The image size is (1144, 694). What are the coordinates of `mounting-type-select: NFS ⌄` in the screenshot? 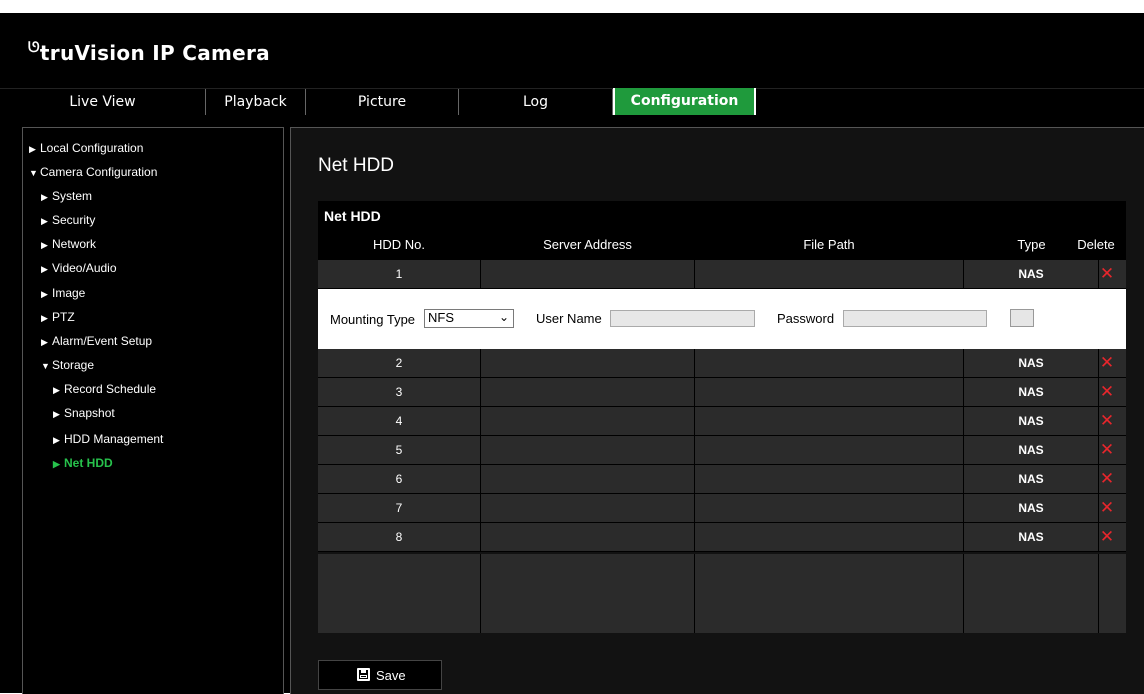 It's located at (469, 318).